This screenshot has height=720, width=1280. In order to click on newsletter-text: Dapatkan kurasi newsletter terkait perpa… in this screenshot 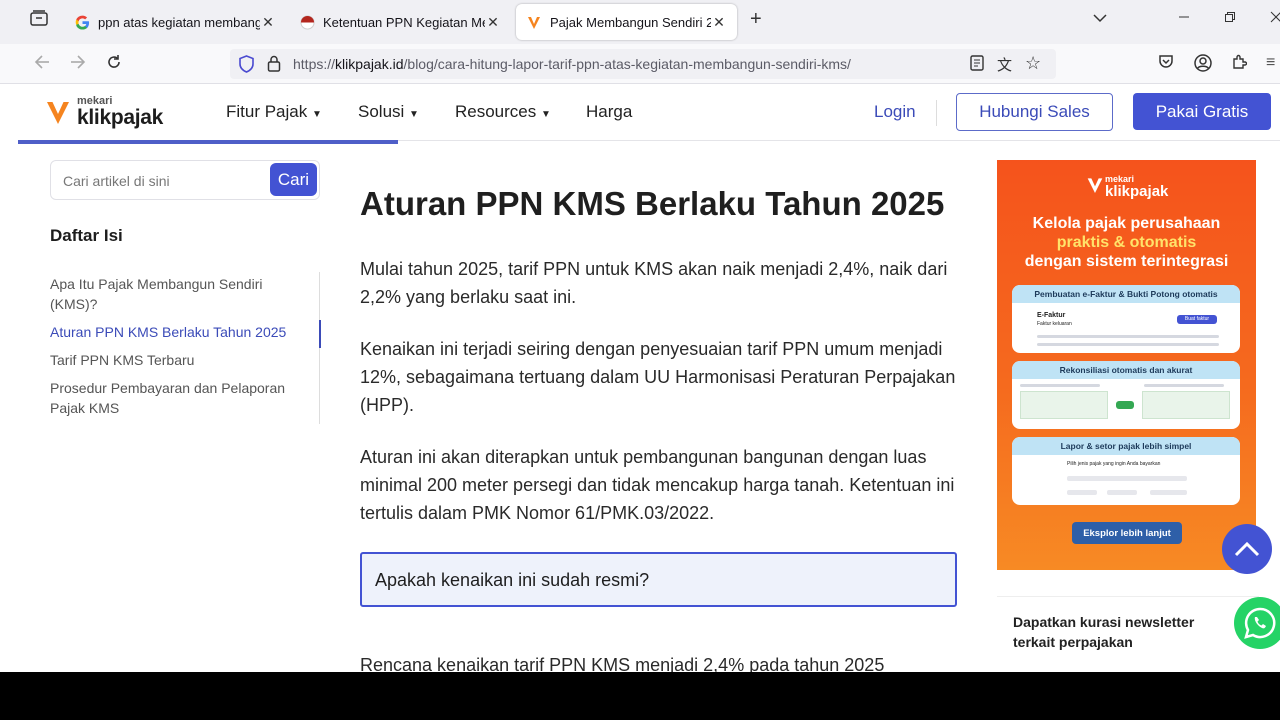, I will do `click(1104, 632)`.